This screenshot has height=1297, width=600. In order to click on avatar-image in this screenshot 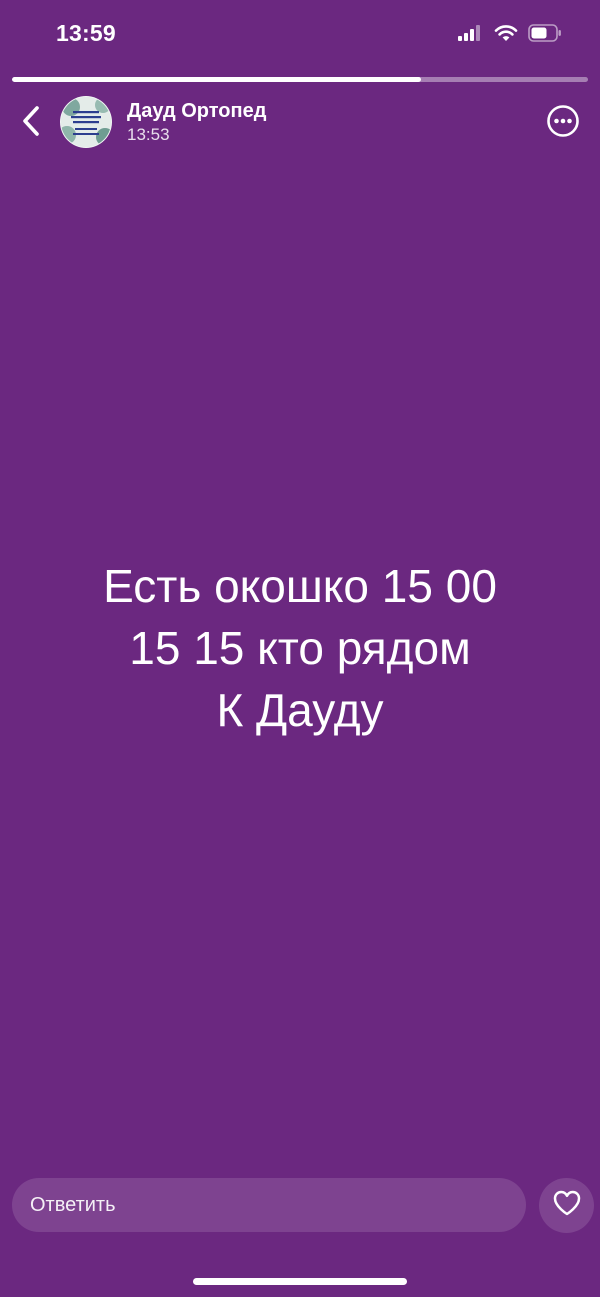, I will do `click(86, 122)`.